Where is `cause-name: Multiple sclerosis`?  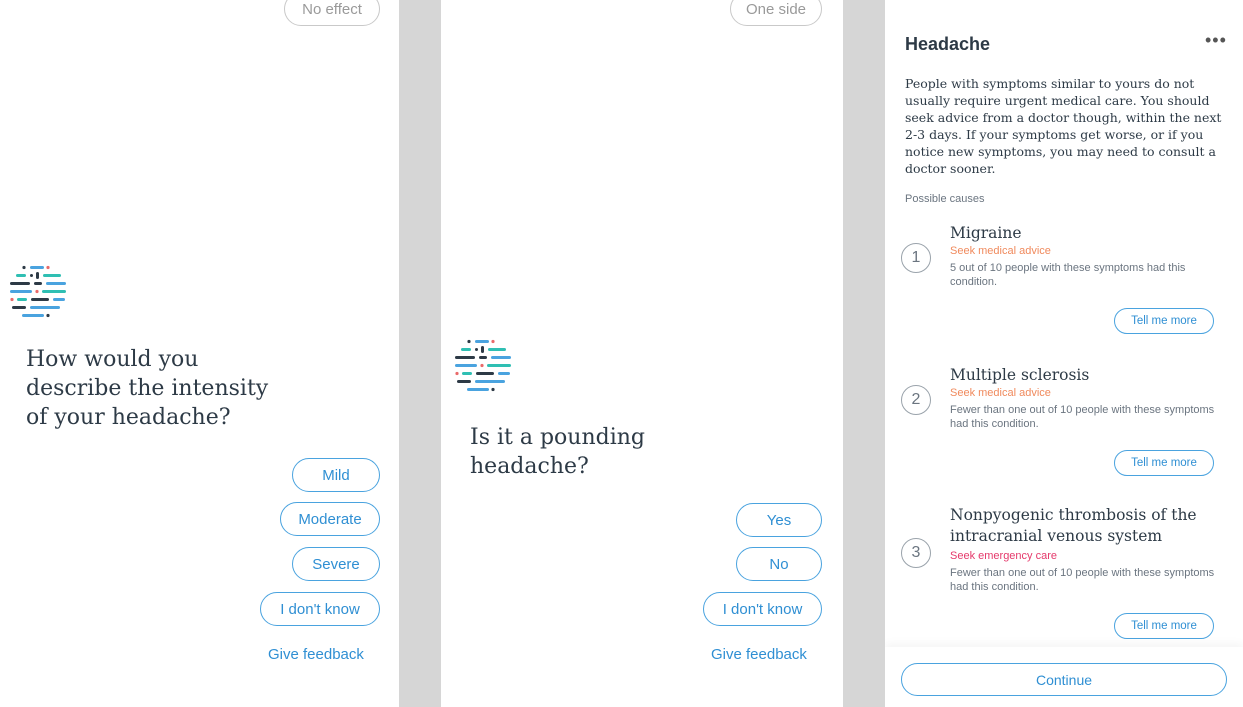 cause-name: Multiple sclerosis is located at coordinates (1090, 375).